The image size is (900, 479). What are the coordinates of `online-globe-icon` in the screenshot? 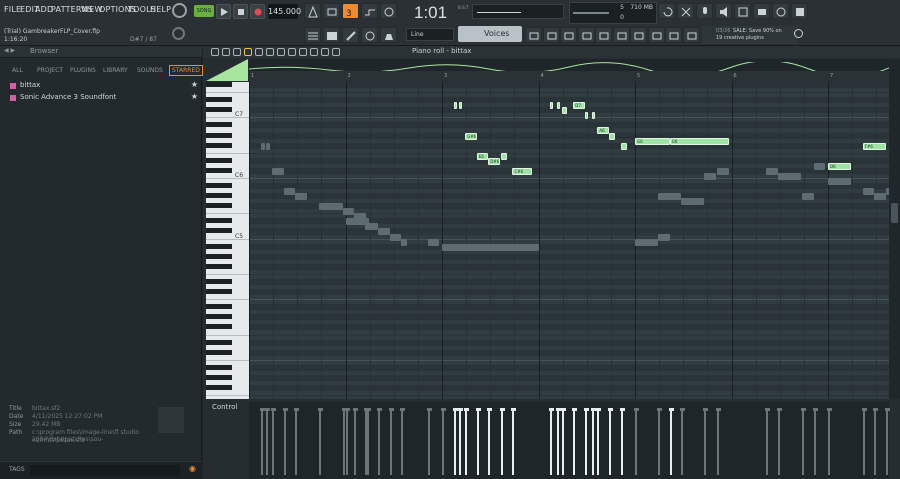 It's located at (798, 33).